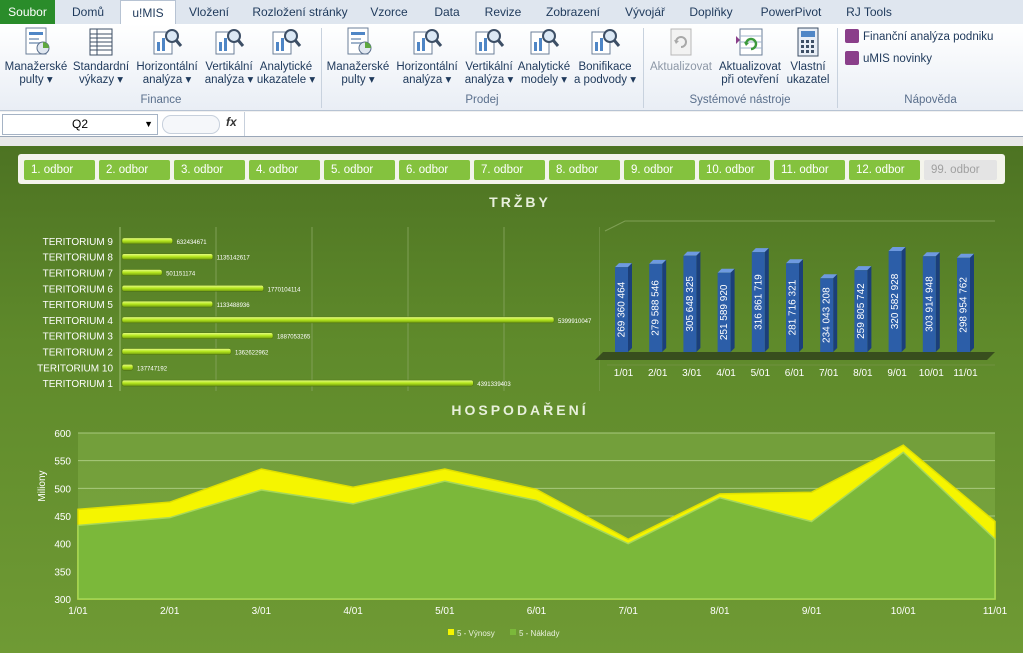 Image resolution: width=1023 pixels, height=653 pixels. I want to click on vlastni-ukazatel-button: Vlastní ukazatel, so click(808, 61).